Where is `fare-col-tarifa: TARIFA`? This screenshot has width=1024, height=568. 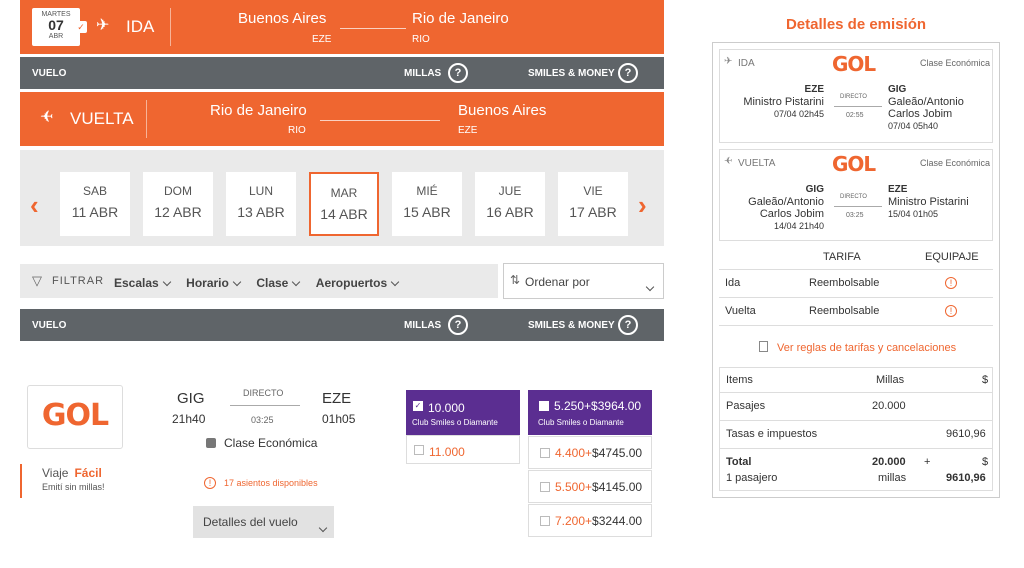
fare-col-tarifa: TARIFA is located at coordinates (842, 257).